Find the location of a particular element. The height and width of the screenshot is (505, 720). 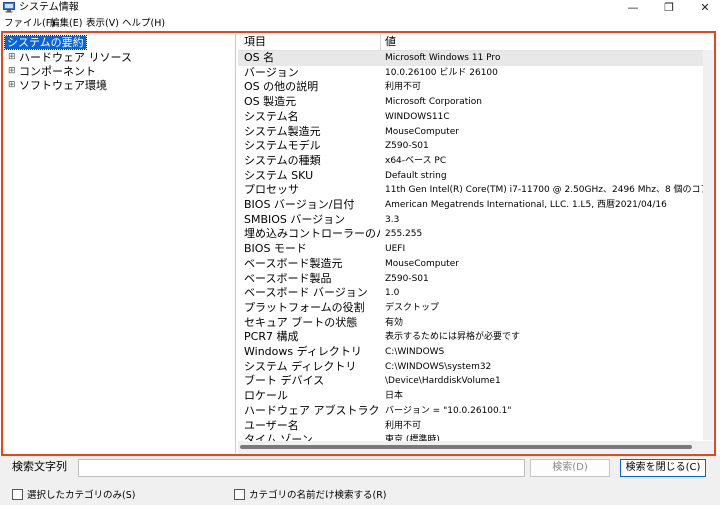

row-item-value: WINDOWS11C is located at coordinates (417, 116).